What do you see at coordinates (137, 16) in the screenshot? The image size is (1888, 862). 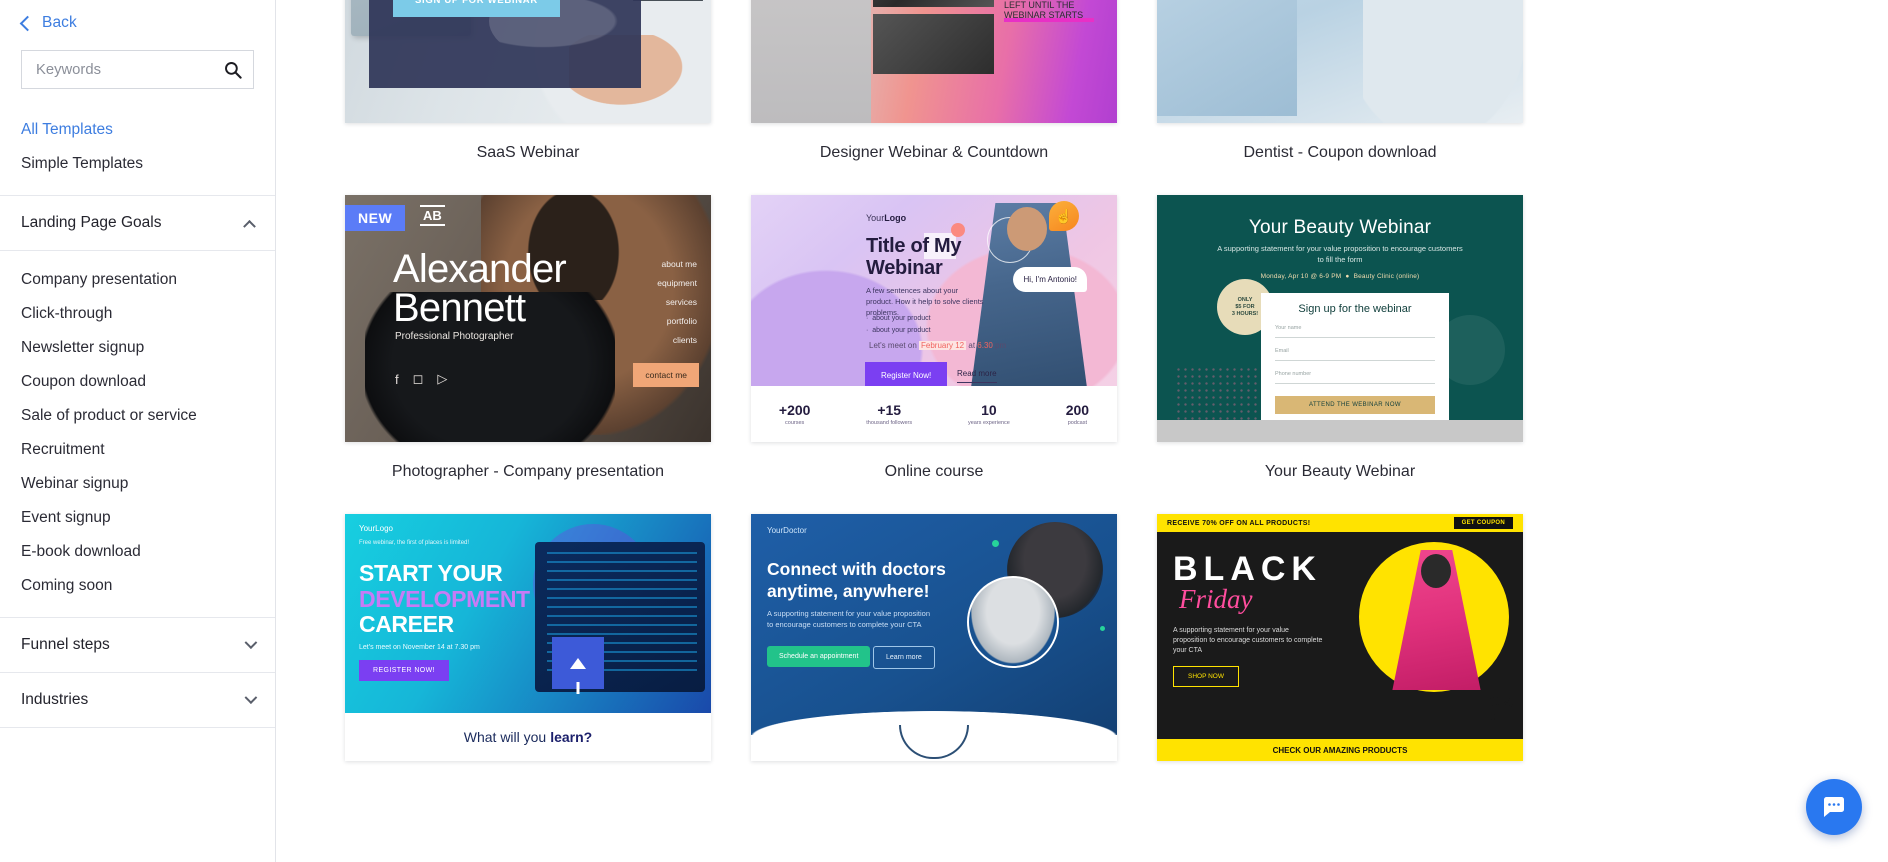 I see `back-button: Back` at bounding box center [137, 16].